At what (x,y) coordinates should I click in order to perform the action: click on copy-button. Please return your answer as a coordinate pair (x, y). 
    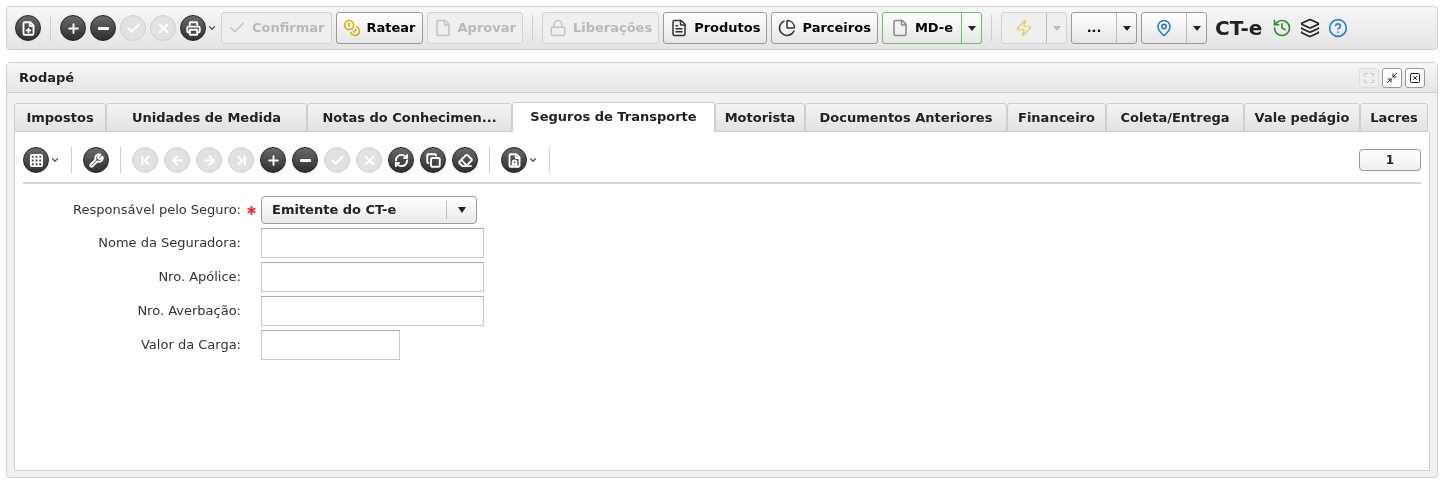
    Looking at the image, I should click on (433, 160).